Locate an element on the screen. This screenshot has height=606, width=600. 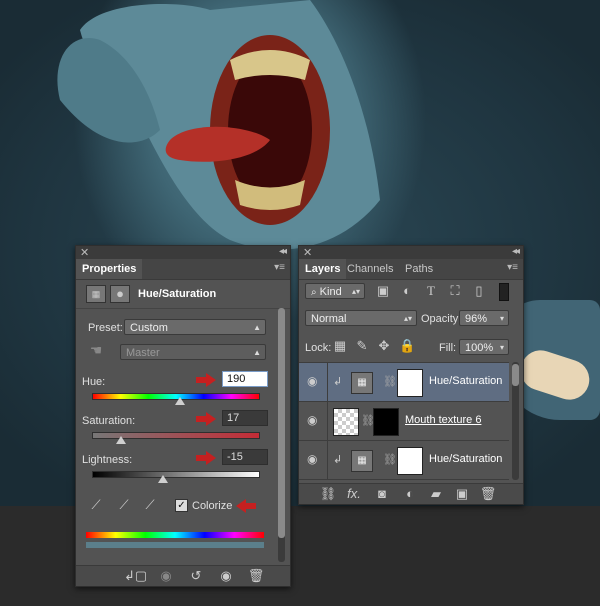
view-previous-icon: ◉ is located at coordinates (166, 576).